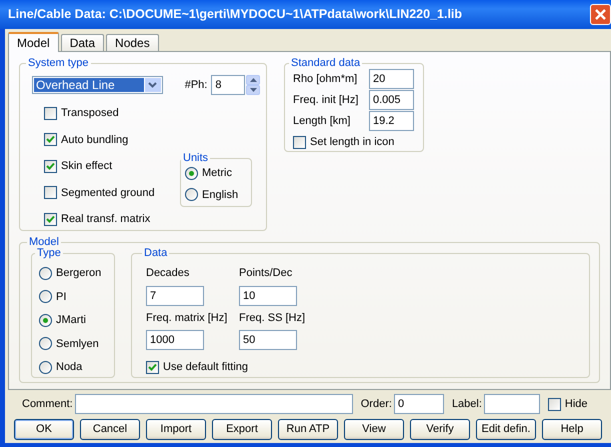 This screenshot has width=611, height=447. What do you see at coordinates (322, 121) in the screenshot?
I see `field-label: Length [km]` at bounding box center [322, 121].